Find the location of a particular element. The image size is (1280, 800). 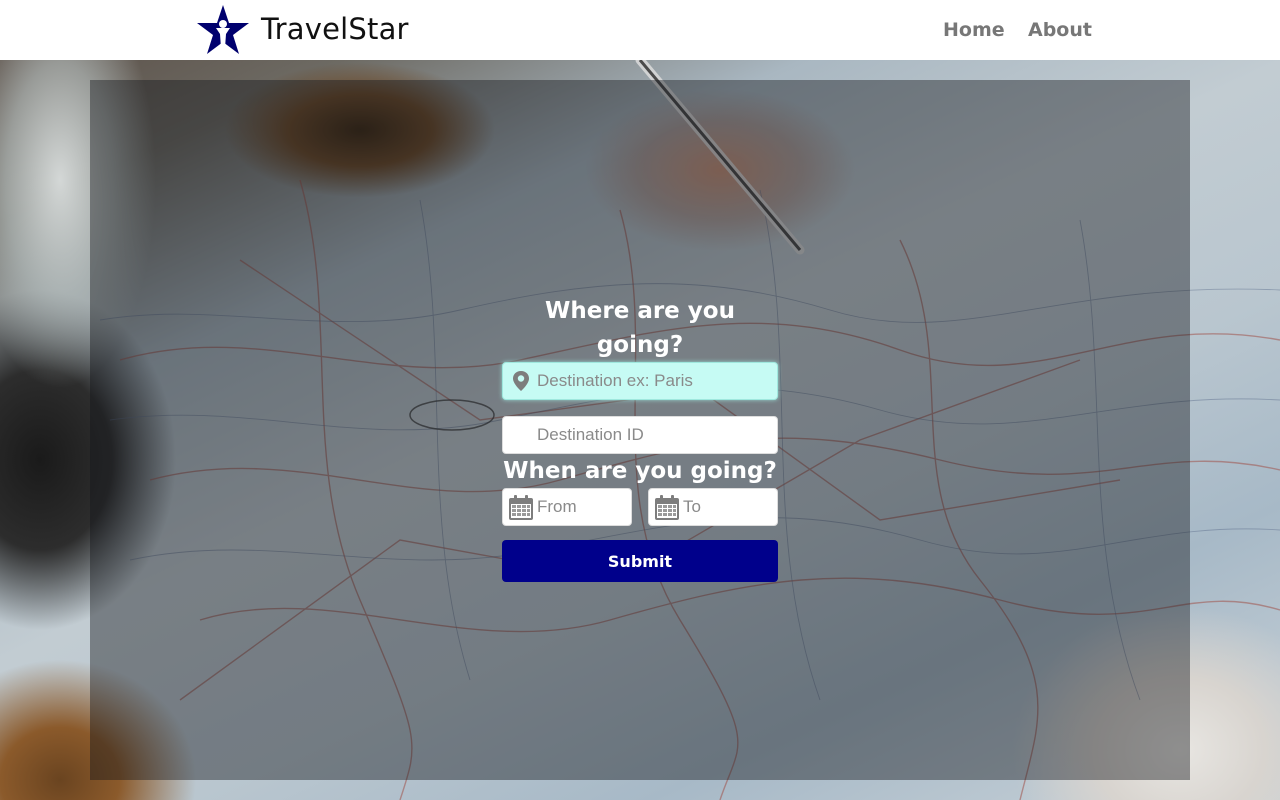

brand-name: TravelStar is located at coordinates (335, 29).